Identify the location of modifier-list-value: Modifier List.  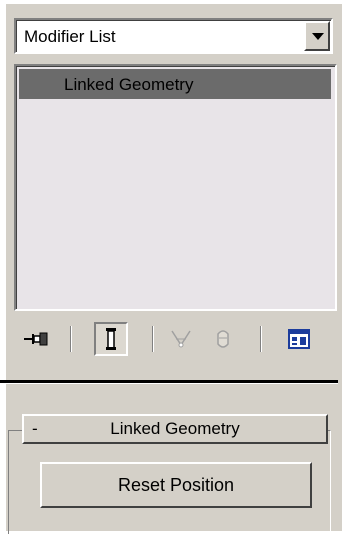
(70, 36).